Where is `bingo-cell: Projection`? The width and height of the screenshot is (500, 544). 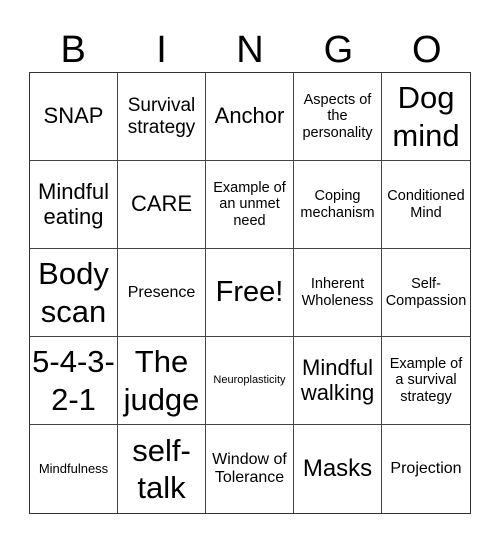
bingo-cell: Projection is located at coordinates (426, 469).